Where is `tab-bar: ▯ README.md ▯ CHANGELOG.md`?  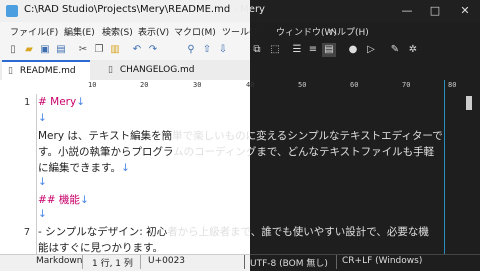 tab-bar: ▯ README.md ▯ CHANGELOG.md is located at coordinates (240, 71).